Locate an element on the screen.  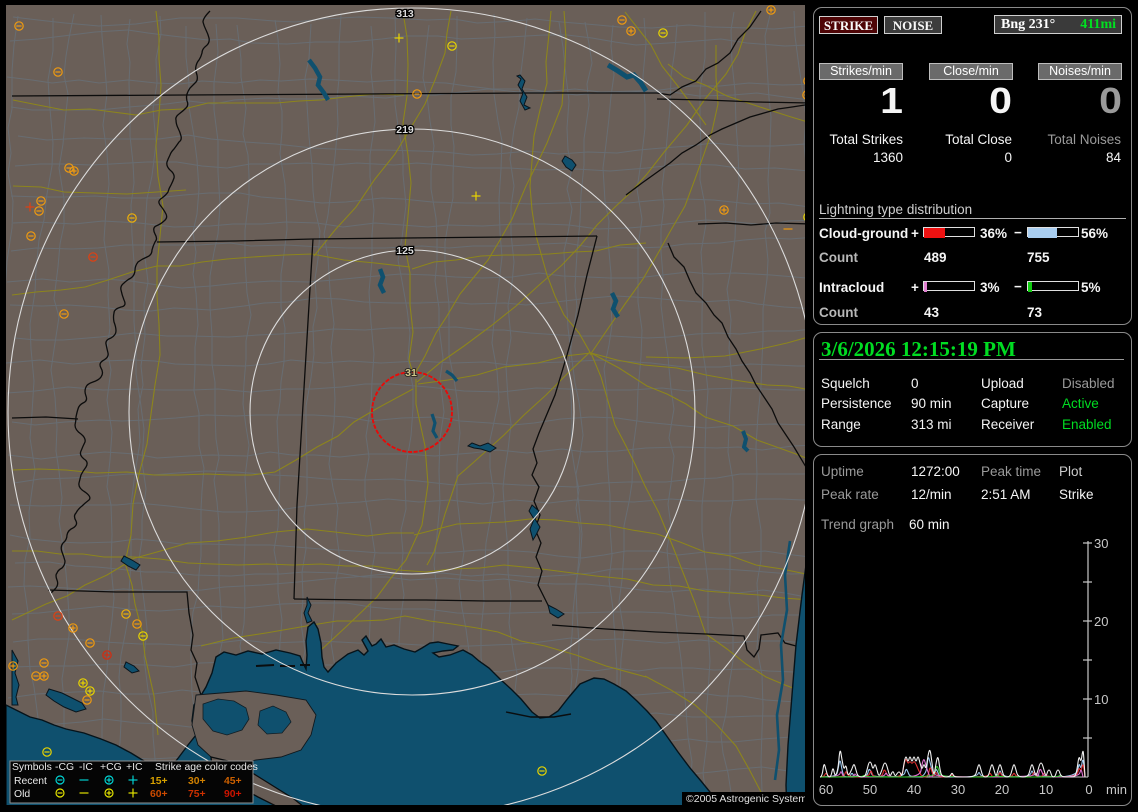
svg-text: -IC is located at coordinates (86, 767).